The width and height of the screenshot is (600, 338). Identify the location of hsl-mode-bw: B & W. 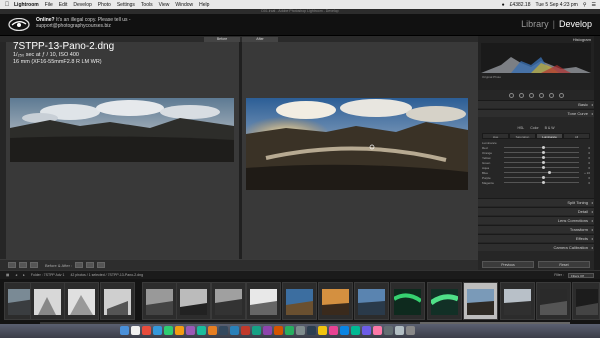
(550, 128).